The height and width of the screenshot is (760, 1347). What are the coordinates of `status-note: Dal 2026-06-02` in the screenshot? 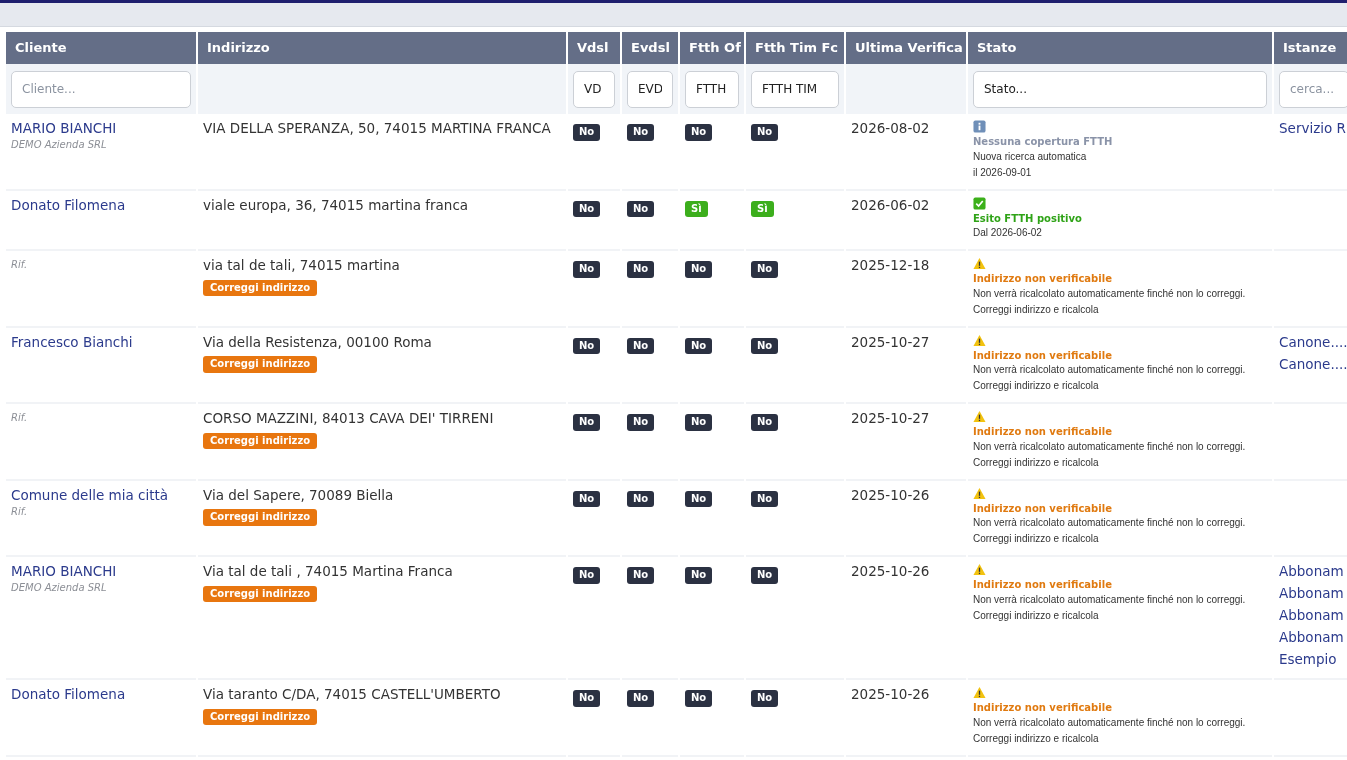 It's located at (1008, 233).